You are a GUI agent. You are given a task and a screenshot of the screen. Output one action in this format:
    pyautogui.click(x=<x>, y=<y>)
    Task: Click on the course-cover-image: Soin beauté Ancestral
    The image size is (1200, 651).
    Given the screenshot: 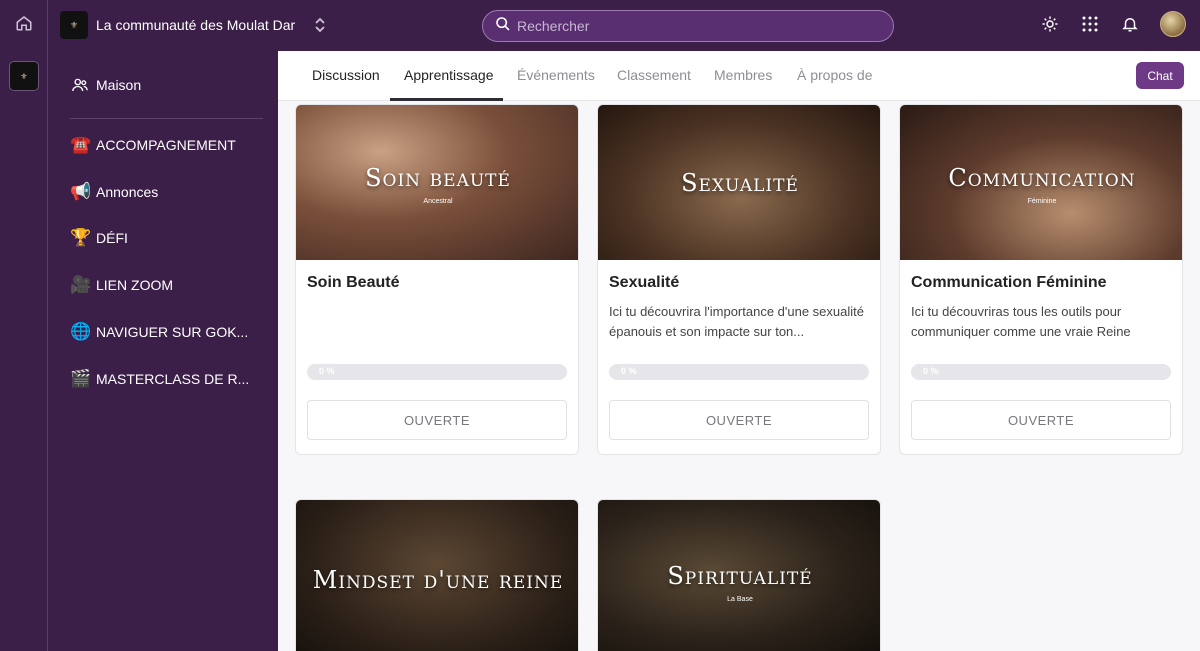 What is the action you would take?
    pyautogui.click(x=437, y=182)
    